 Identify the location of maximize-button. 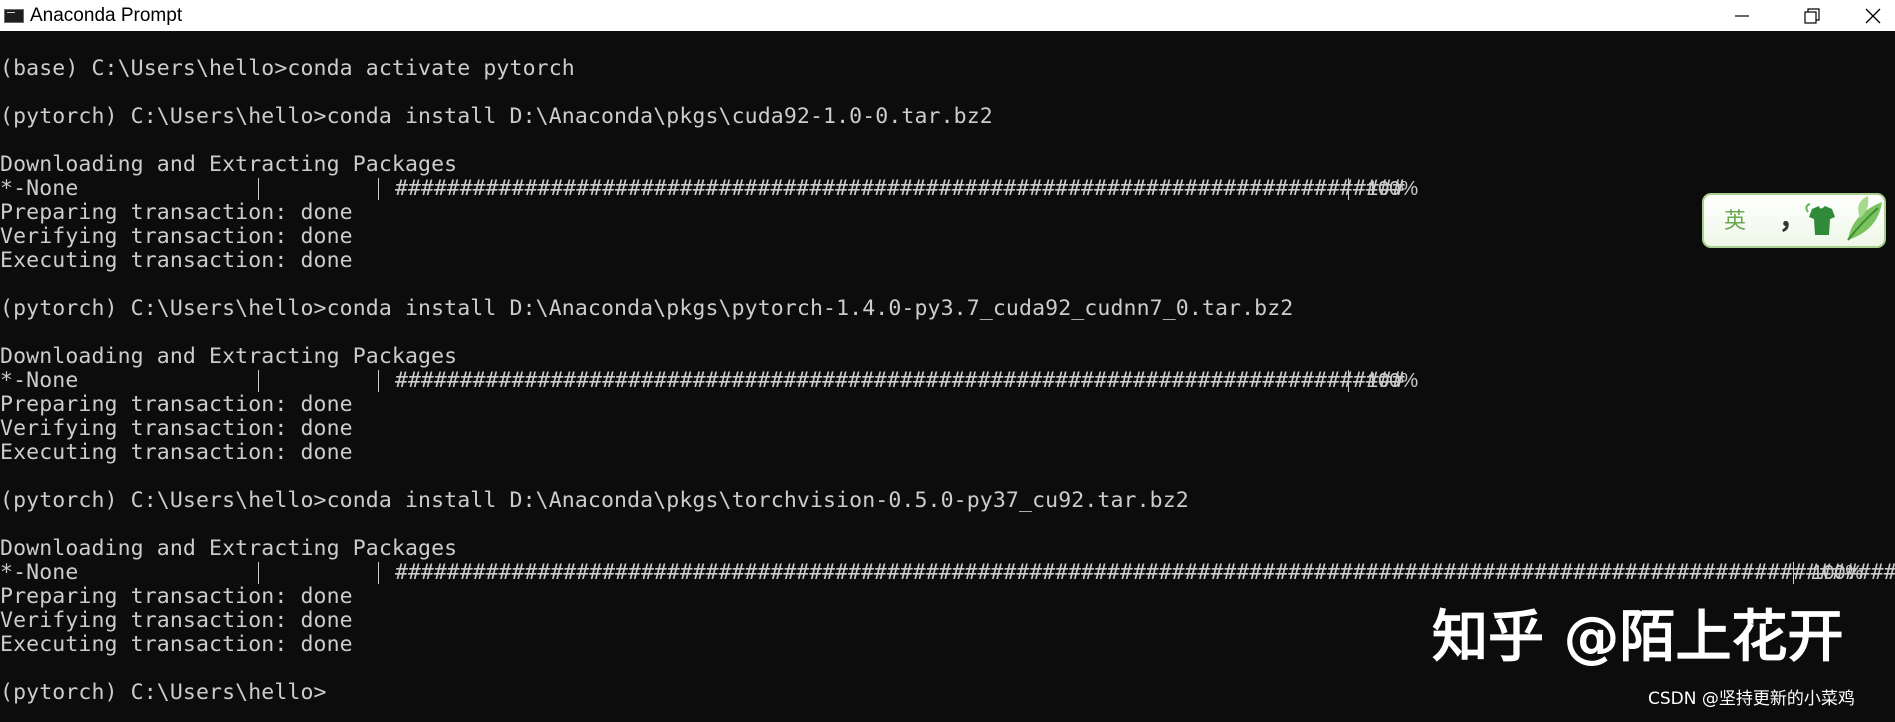
(1812, 15).